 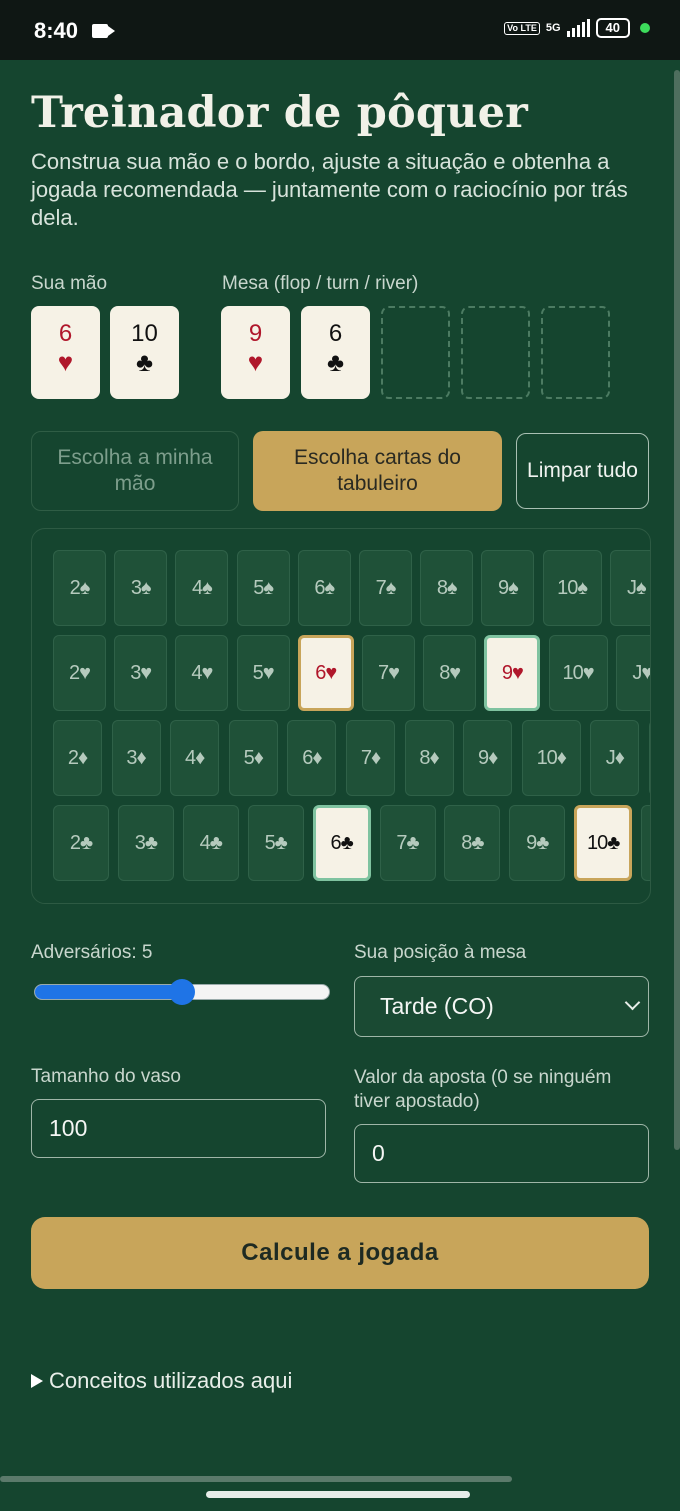 What do you see at coordinates (649, 758) in the screenshot?
I see `card-option: Q♦` at bounding box center [649, 758].